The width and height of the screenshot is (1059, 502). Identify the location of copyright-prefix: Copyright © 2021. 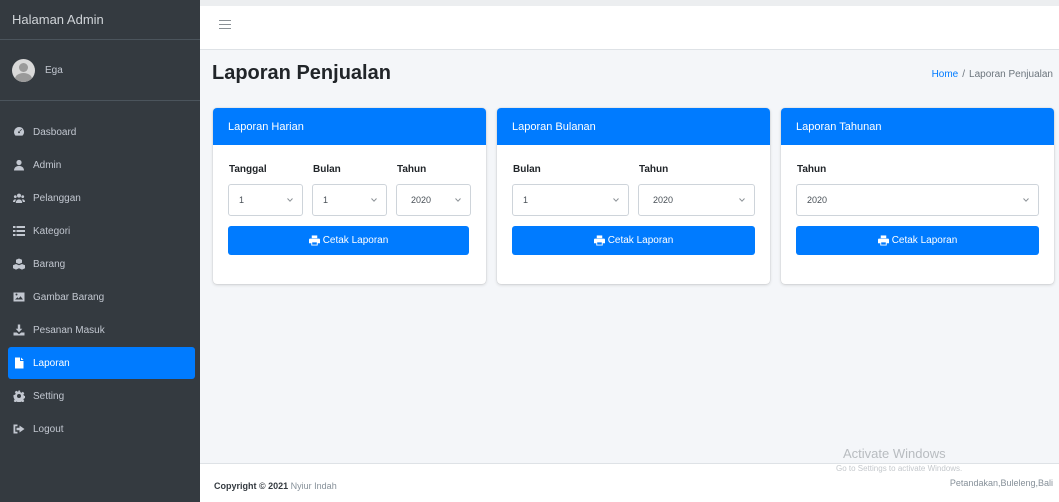
(251, 486).